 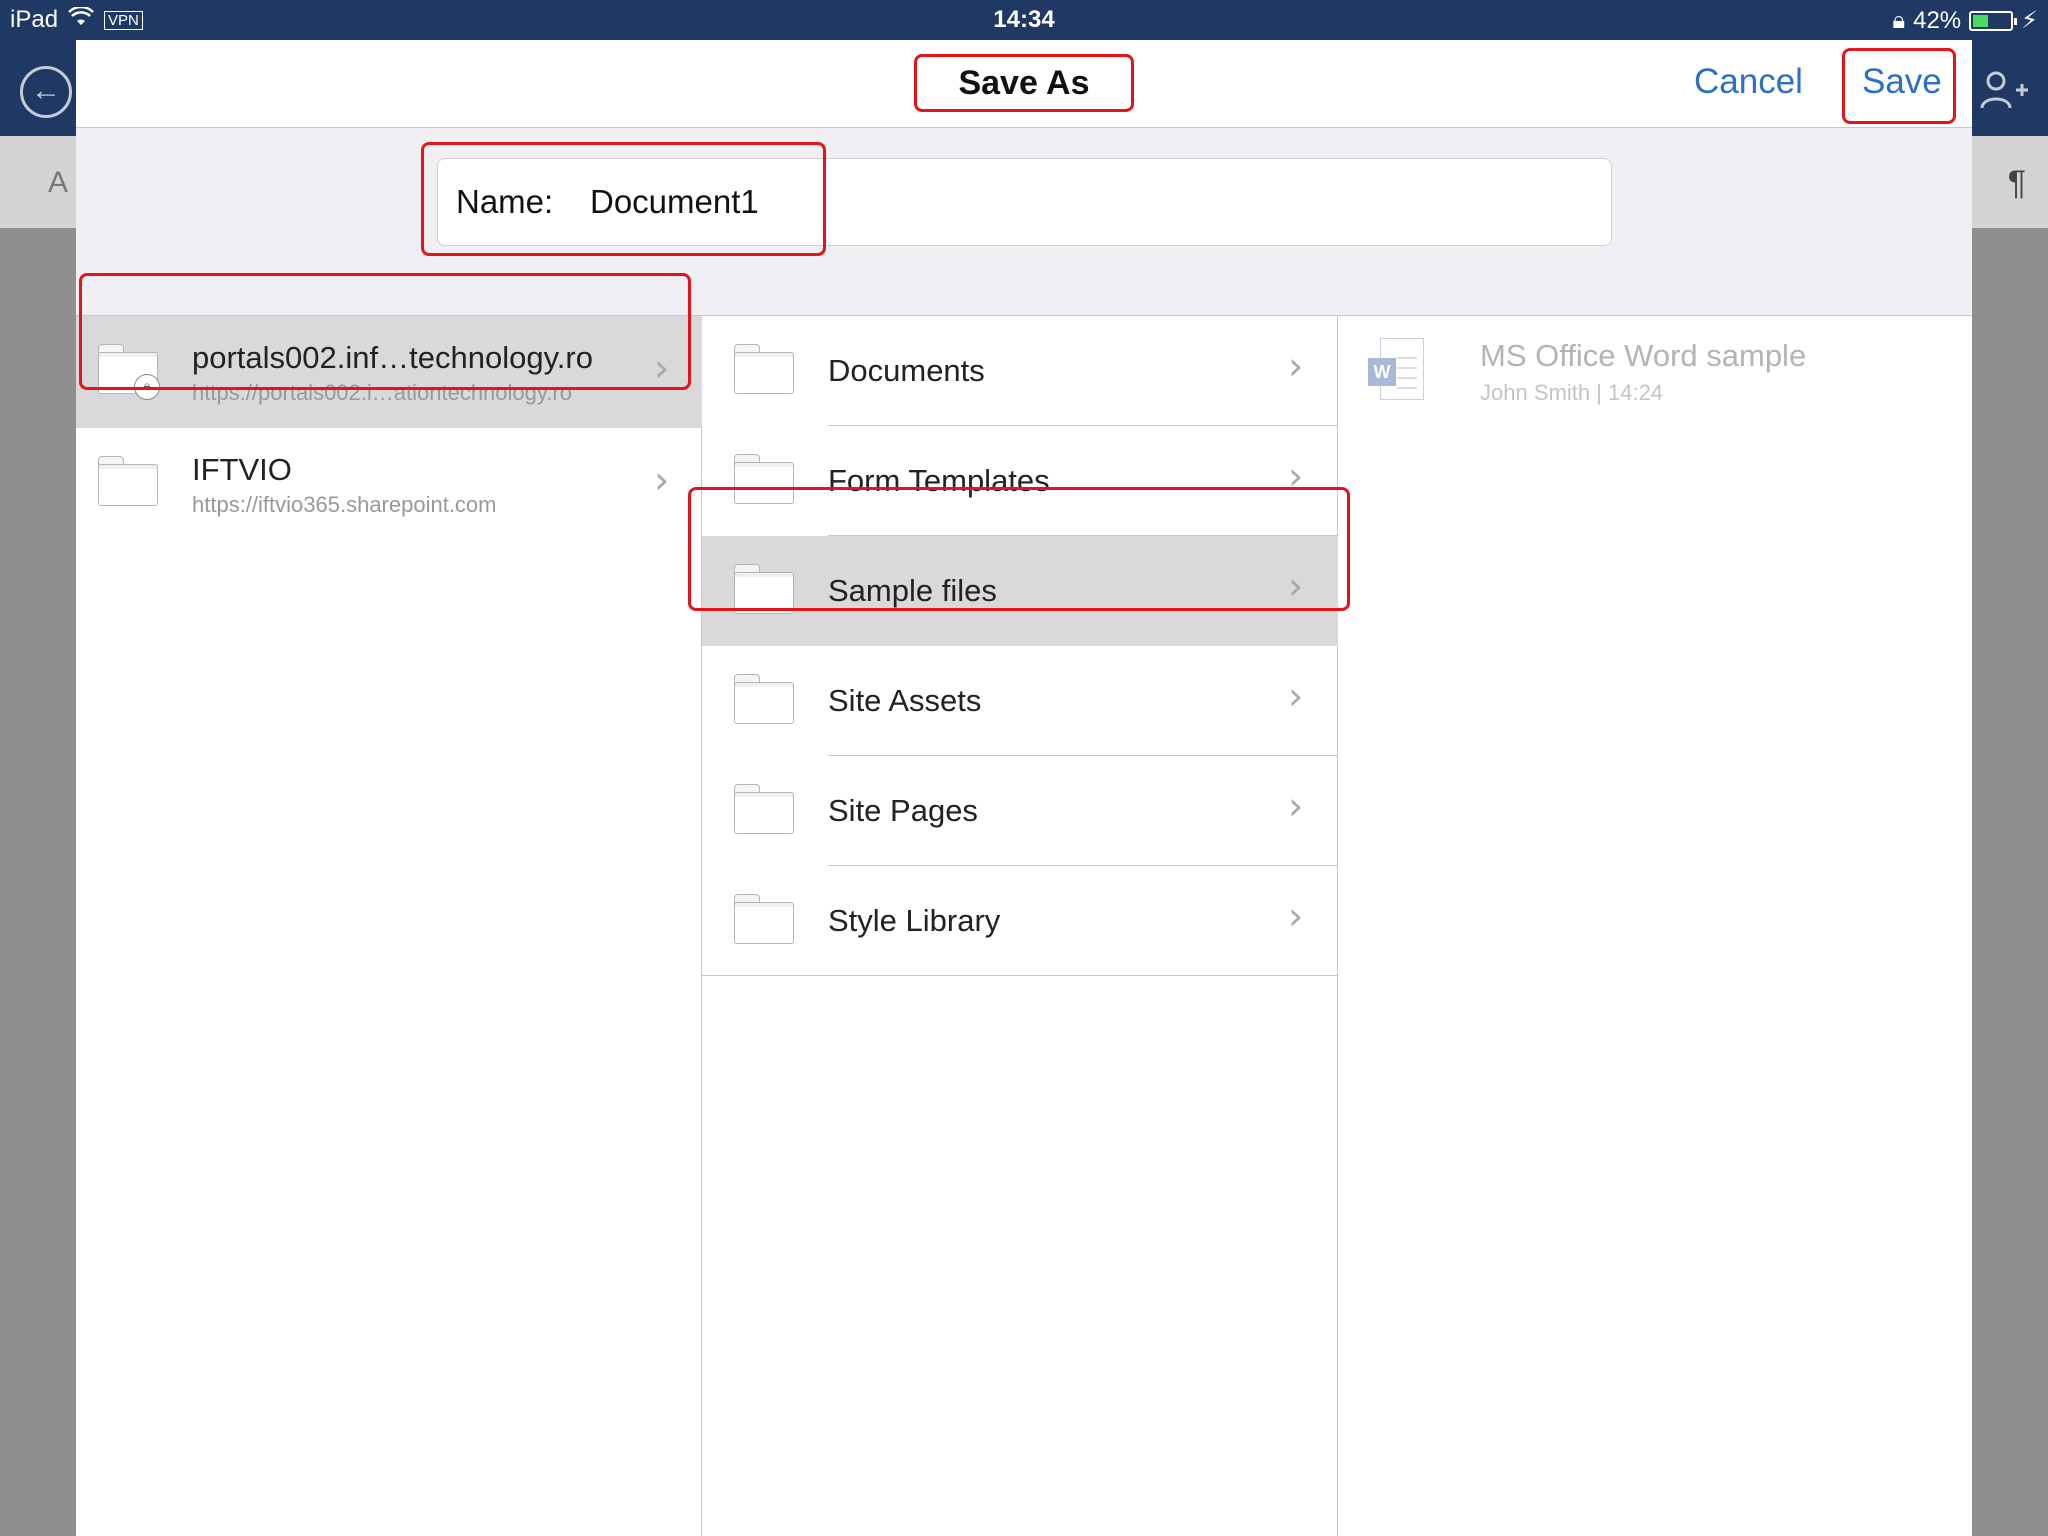 I want to click on file-meta: John Smith | 14:24, so click(x=1572, y=392).